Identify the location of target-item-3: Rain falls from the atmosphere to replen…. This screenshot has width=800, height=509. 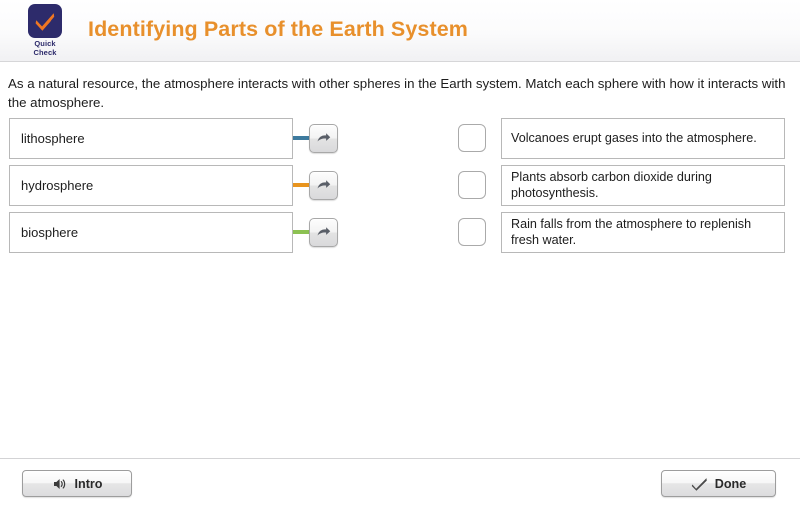
(643, 232).